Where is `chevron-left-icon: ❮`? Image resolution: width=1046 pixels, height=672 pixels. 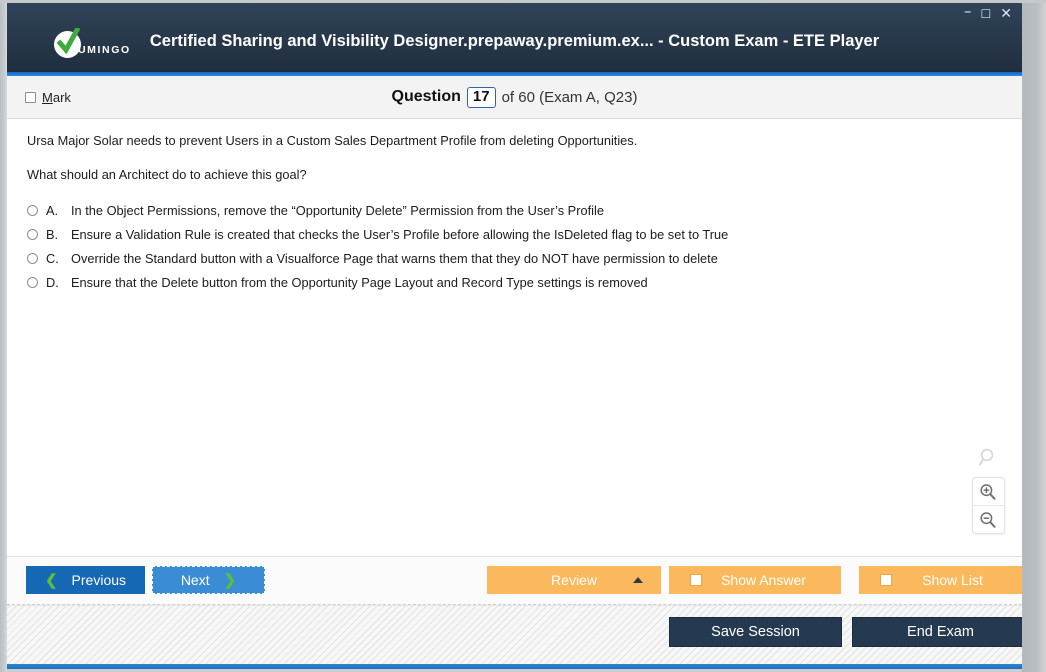
chevron-left-icon: ❮ is located at coordinates (51, 580).